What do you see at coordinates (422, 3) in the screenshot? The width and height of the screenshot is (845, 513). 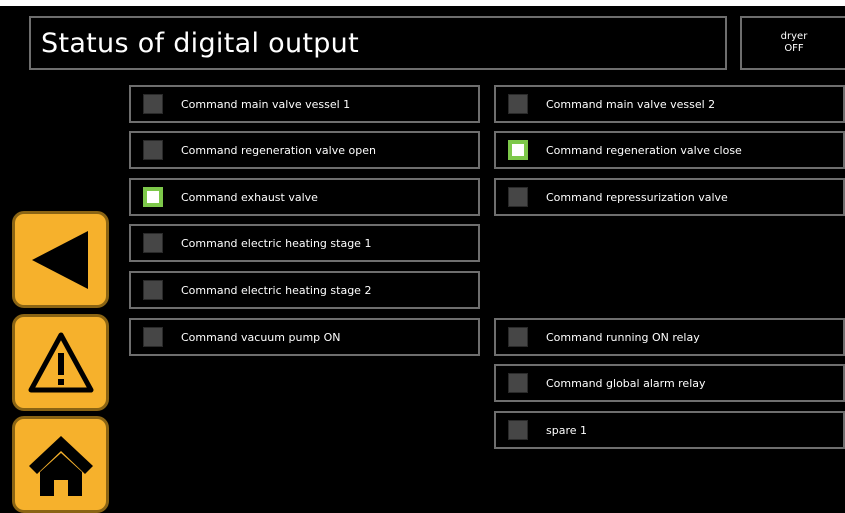 I see `top-strip` at bounding box center [422, 3].